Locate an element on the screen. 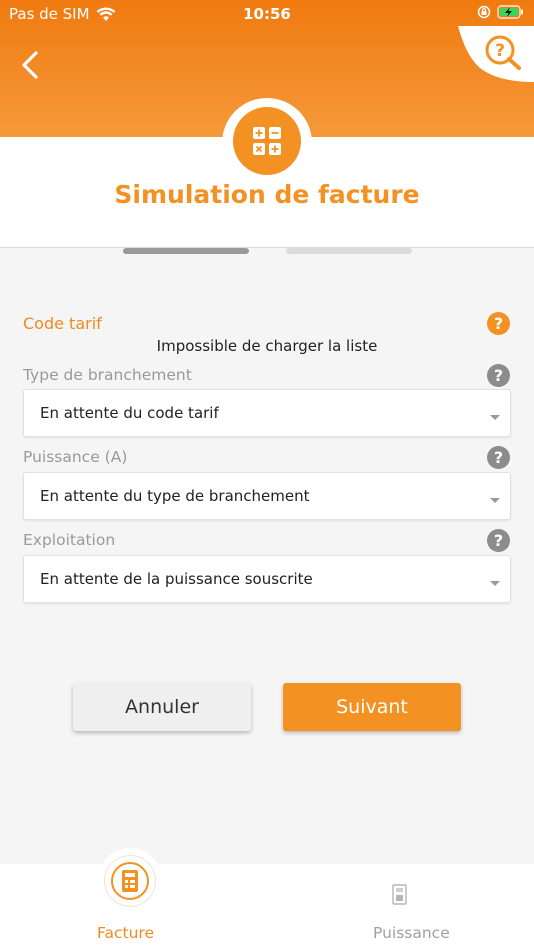 This screenshot has width=534, height=950. tab-facture is located at coordinates (130, 899).